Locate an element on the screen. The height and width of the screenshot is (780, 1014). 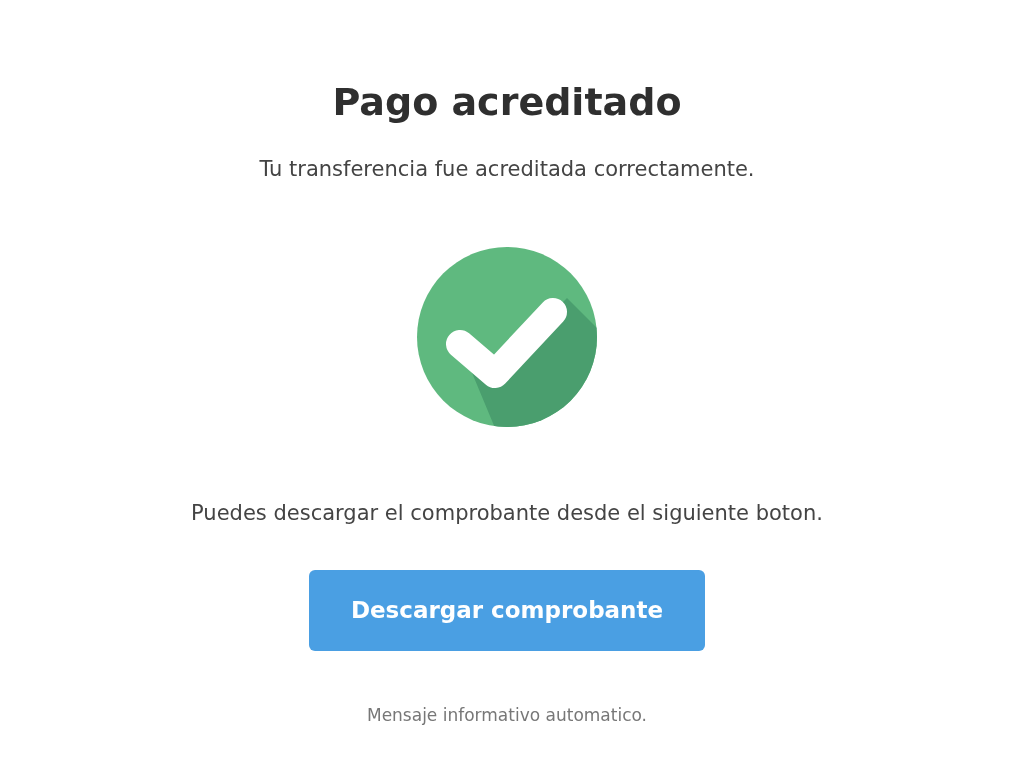
download-button: Descargar comprobante is located at coordinates (507, 610).